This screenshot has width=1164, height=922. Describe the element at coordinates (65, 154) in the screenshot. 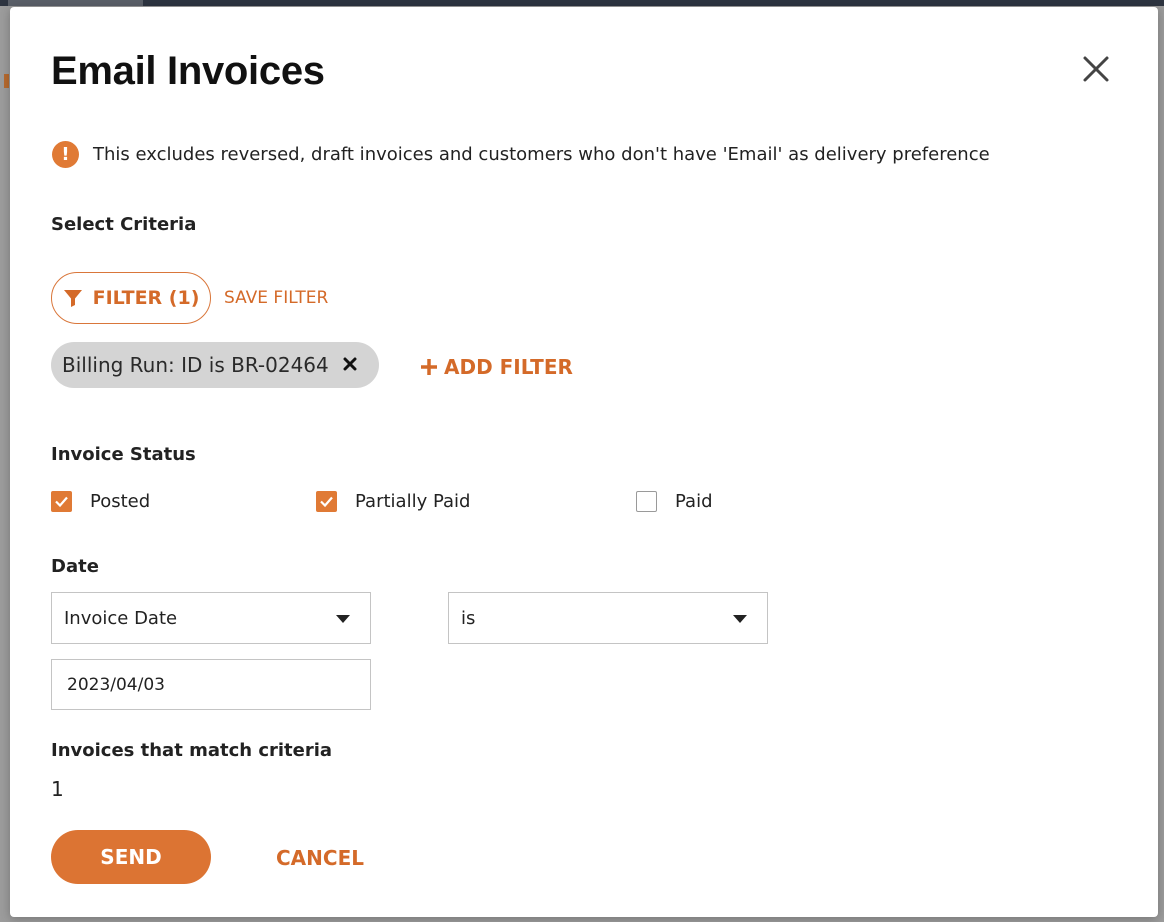

I see `exclamation-circle-icon: !` at that location.